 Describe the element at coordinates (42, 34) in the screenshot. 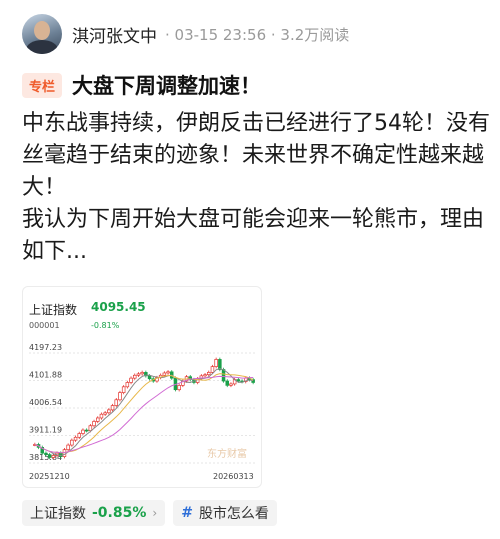

I see `avatar` at that location.